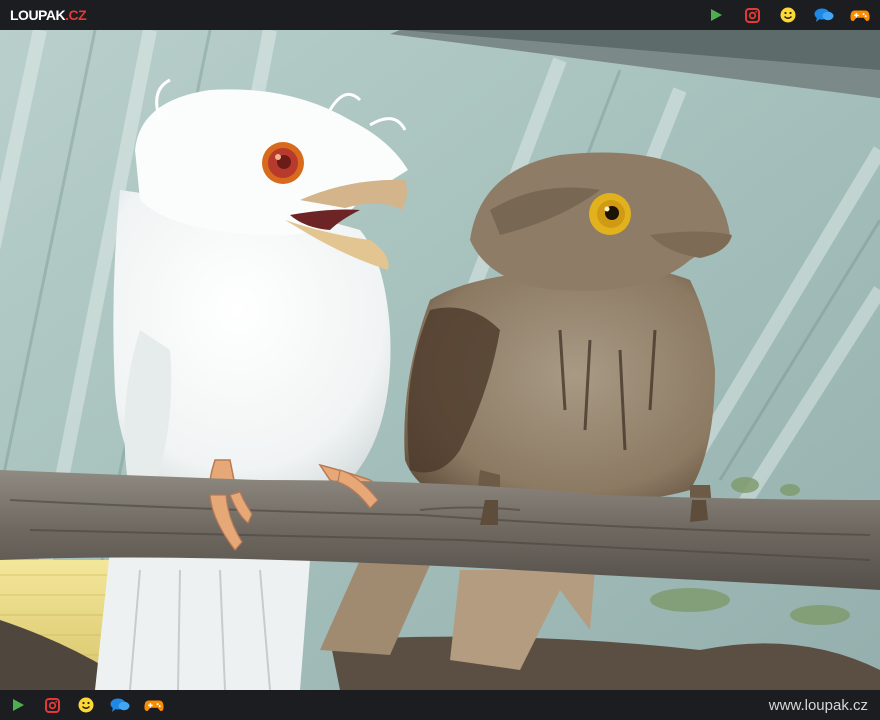 This screenshot has height=720, width=880. I want to click on top-icon-group, so click(788, 15).